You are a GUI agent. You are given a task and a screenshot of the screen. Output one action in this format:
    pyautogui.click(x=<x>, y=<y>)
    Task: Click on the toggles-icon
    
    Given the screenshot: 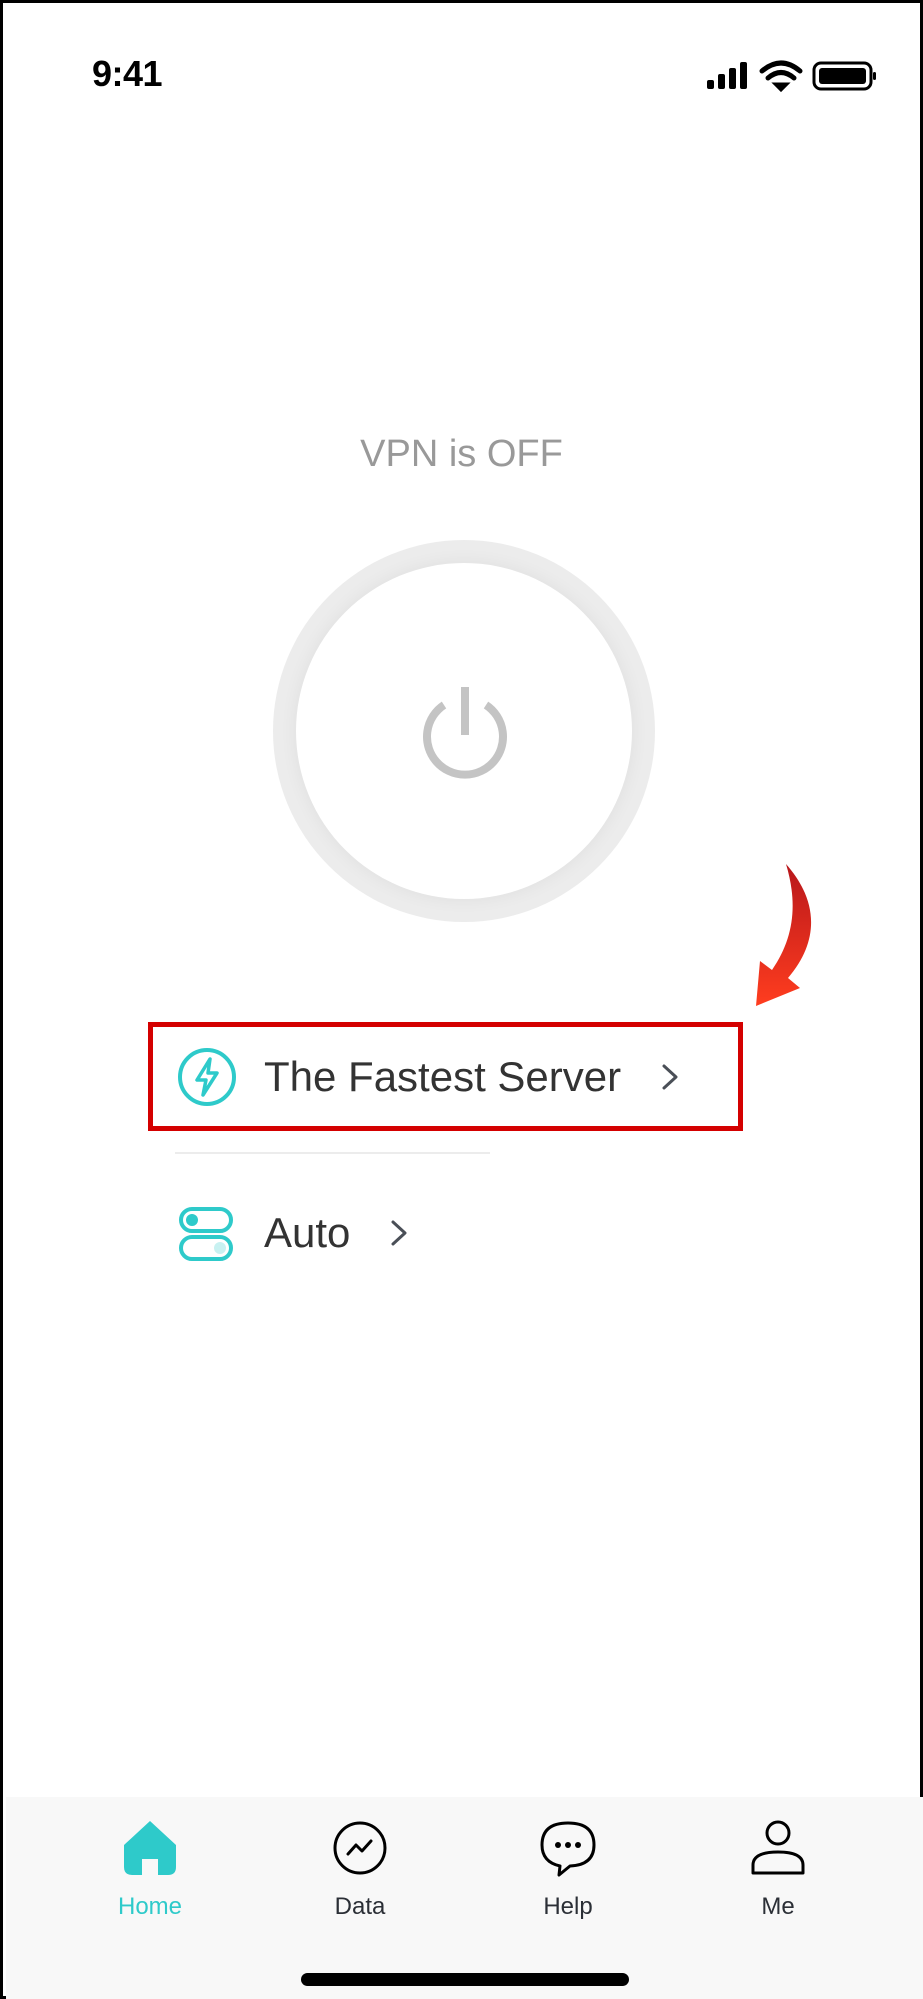 What is the action you would take?
    pyautogui.click(x=206, y=1234)
    